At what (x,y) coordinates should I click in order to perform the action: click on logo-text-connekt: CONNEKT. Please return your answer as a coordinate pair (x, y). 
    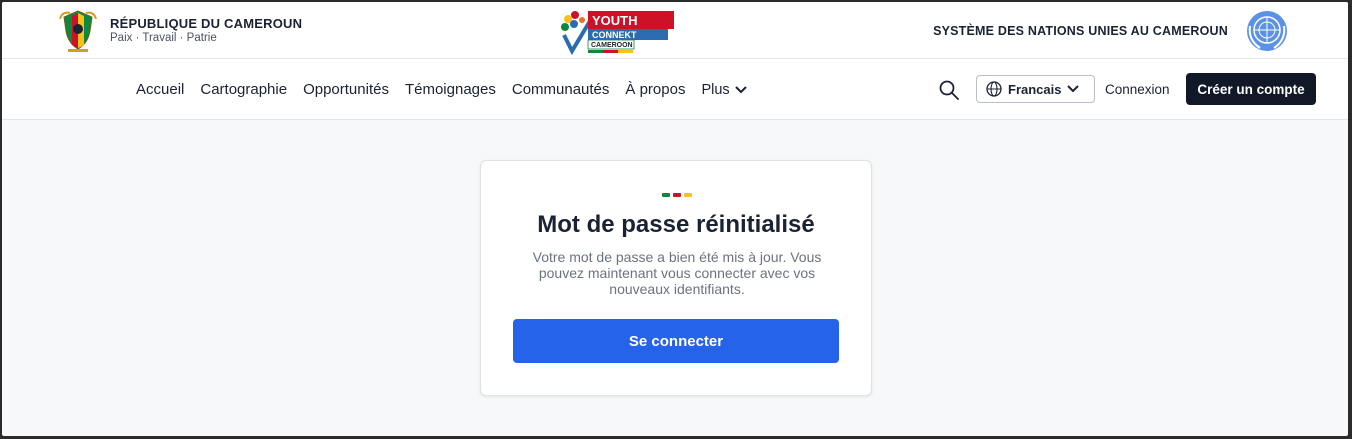
    Looking at the image, I should click on (614, 35).